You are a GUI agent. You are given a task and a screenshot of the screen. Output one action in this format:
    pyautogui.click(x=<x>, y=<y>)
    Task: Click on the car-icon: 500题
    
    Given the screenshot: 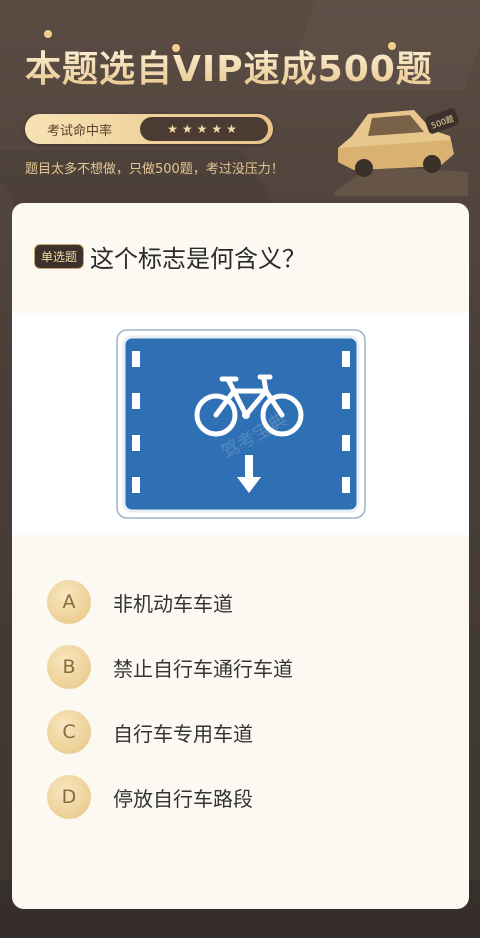 What is the action you would take?
    pyautogui.click(x=401, y=152)
    